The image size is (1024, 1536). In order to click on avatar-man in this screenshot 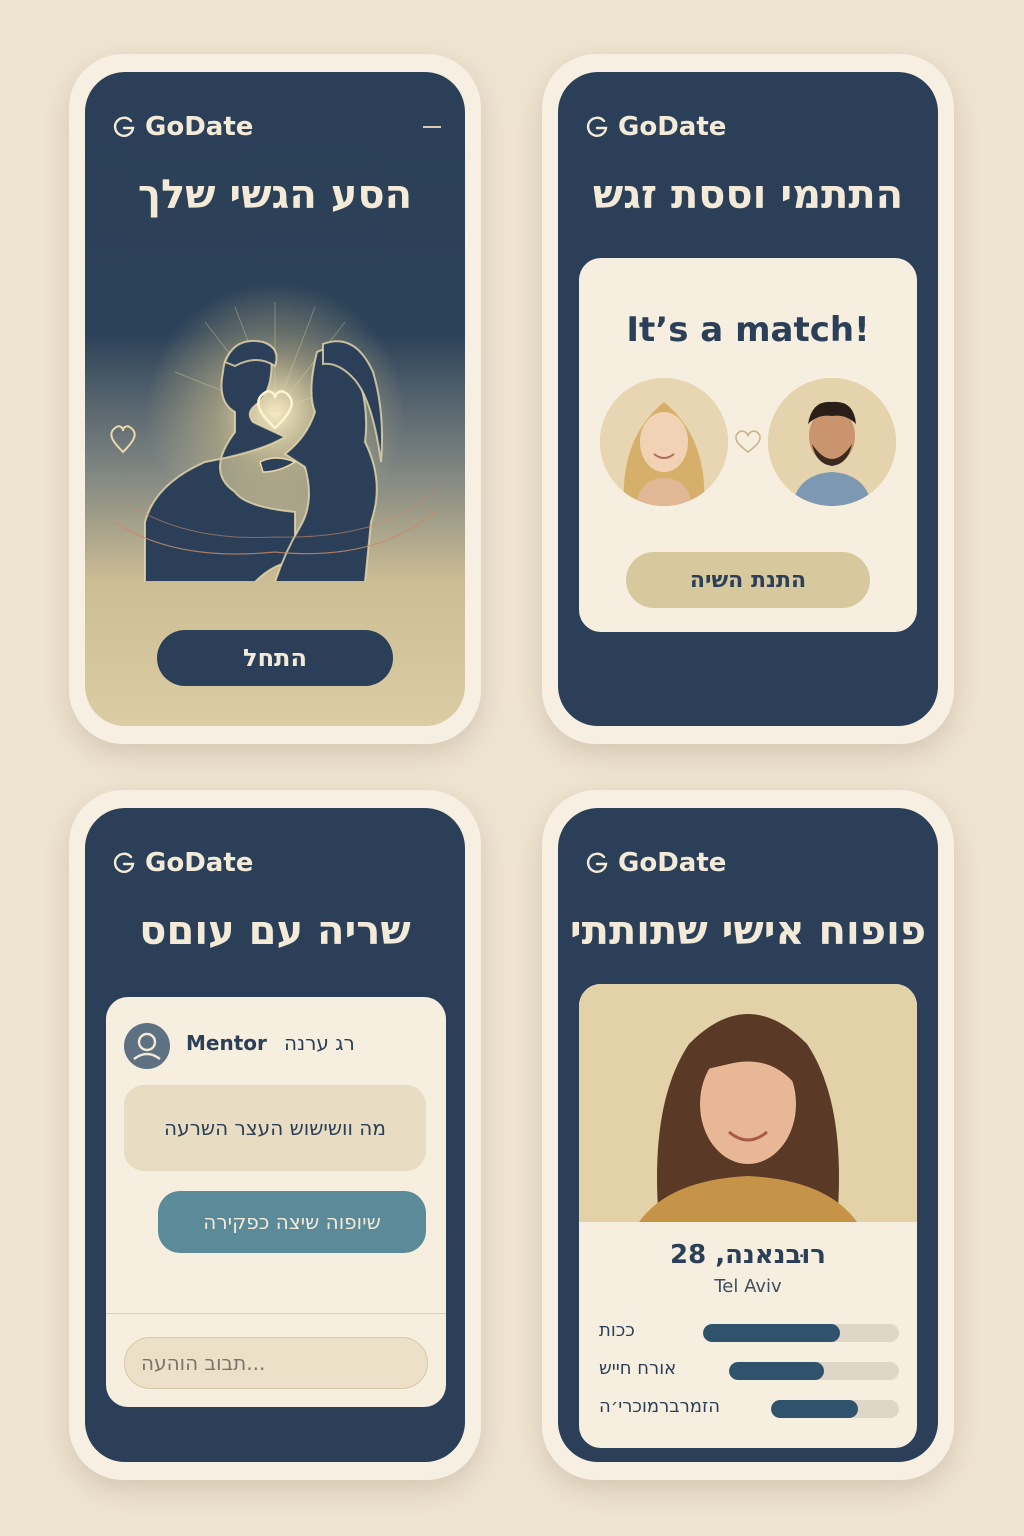, I will do `click(832, 442)`.